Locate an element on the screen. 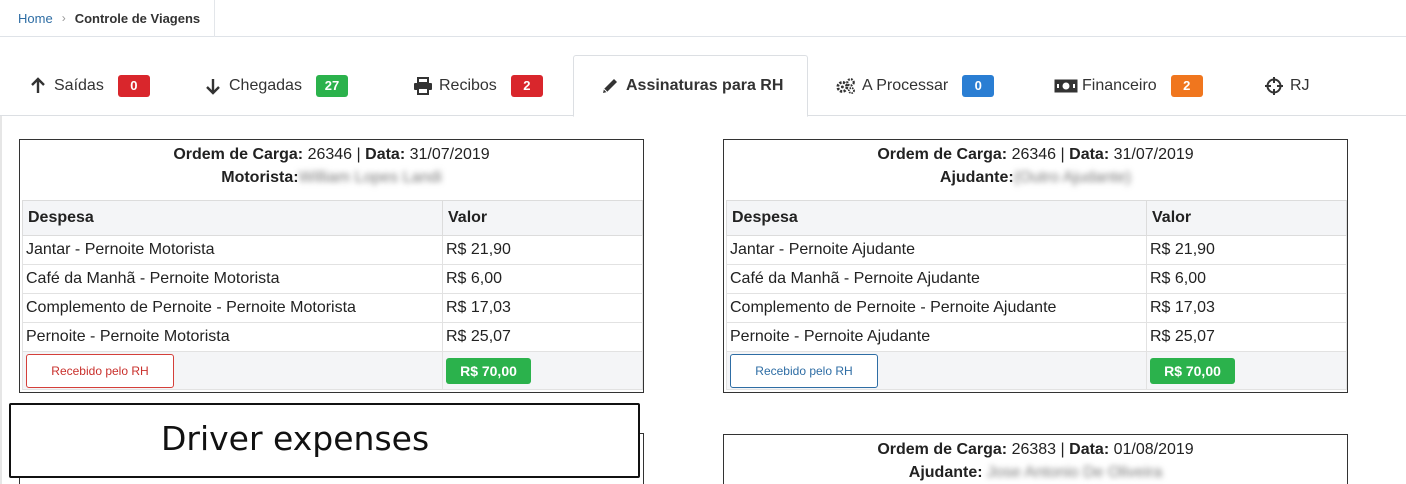 The height and width of the screenshot is (484, 1406). table-row: Pernoite - Pernoite Ajudante R$ 25,07 is located at coordinates (1036, 337).